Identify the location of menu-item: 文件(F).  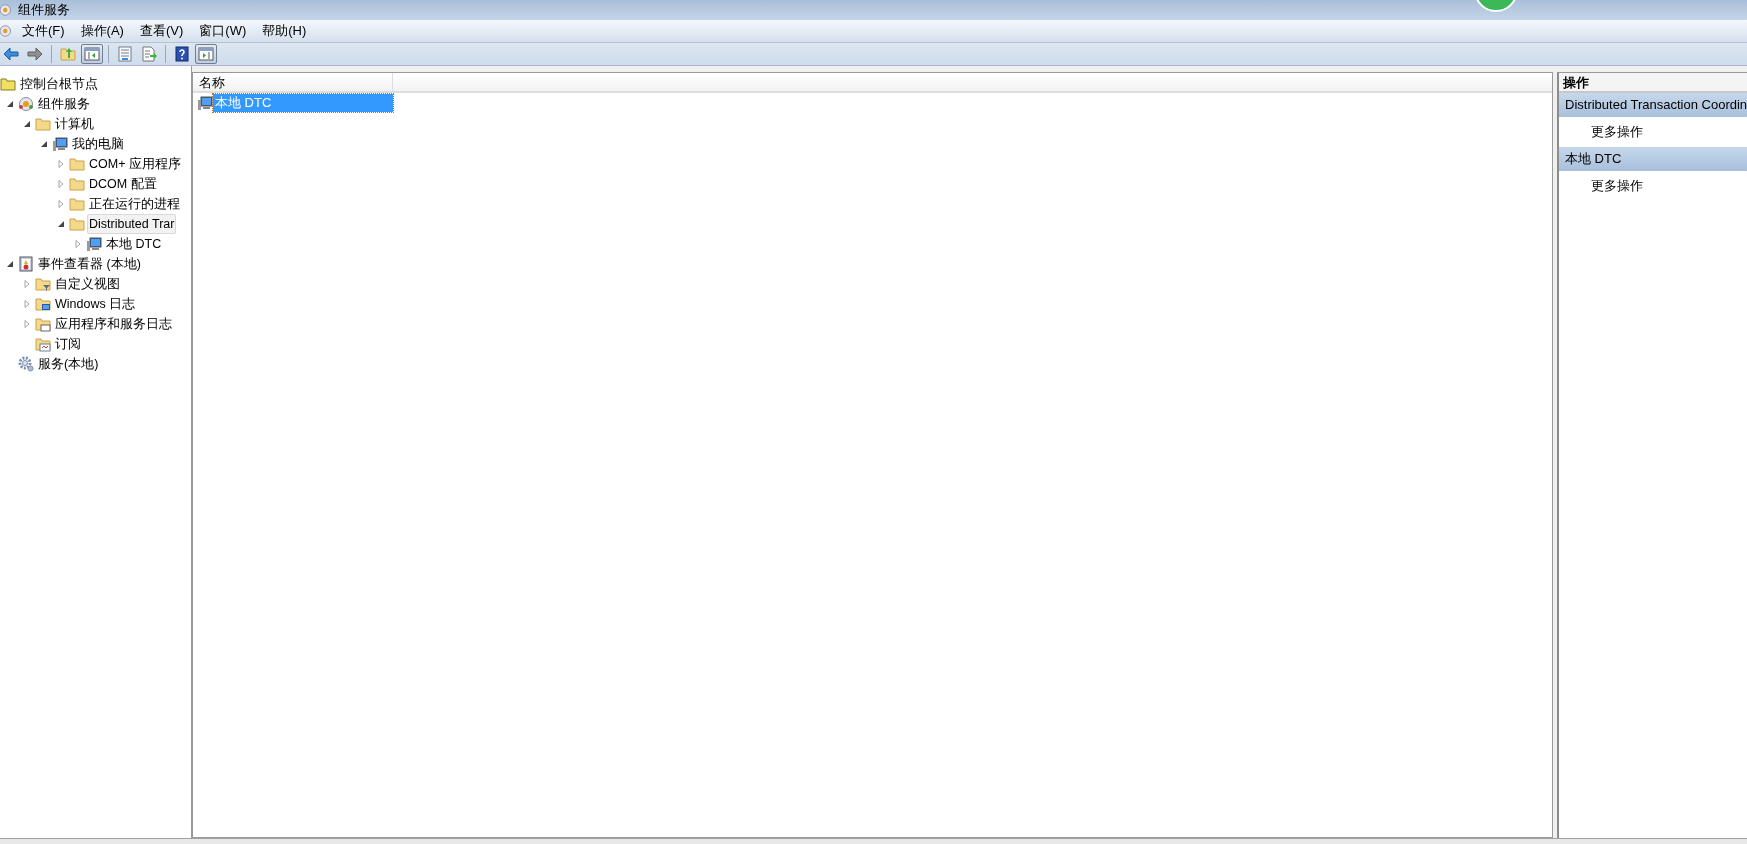
(43, 31).